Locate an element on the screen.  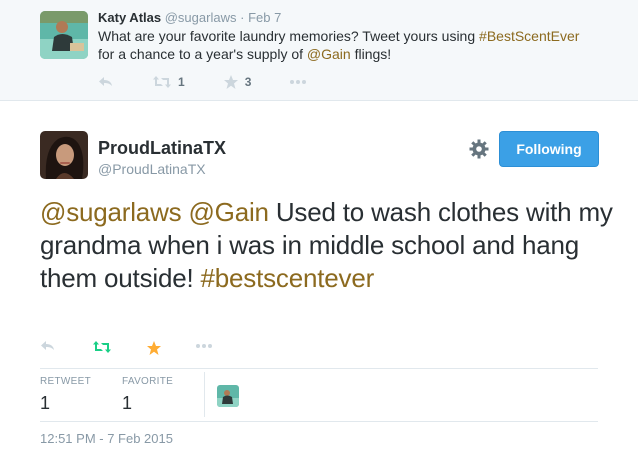
gear-icon is located at coordinates (479, 149).